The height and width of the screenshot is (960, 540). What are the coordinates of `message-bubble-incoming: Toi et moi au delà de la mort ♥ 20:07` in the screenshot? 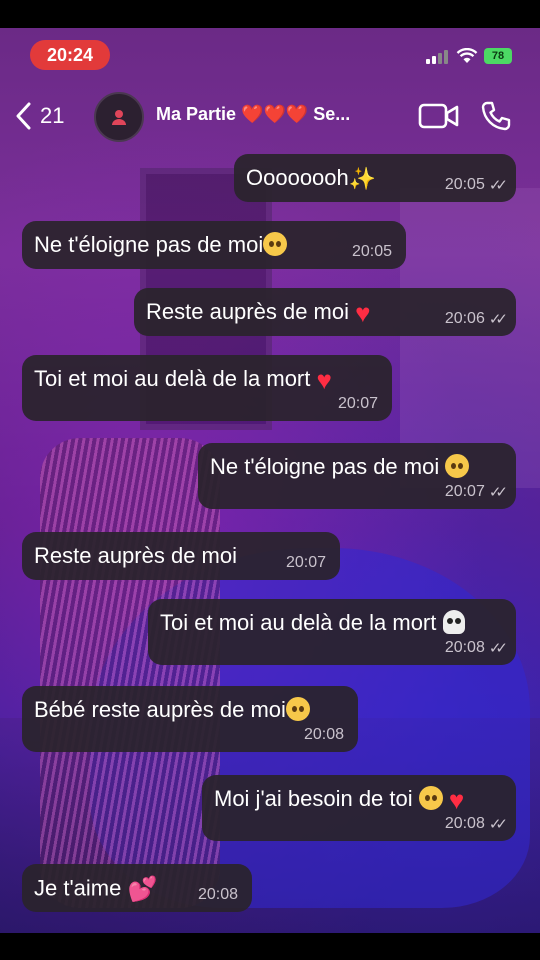 It's located at (207, 388).